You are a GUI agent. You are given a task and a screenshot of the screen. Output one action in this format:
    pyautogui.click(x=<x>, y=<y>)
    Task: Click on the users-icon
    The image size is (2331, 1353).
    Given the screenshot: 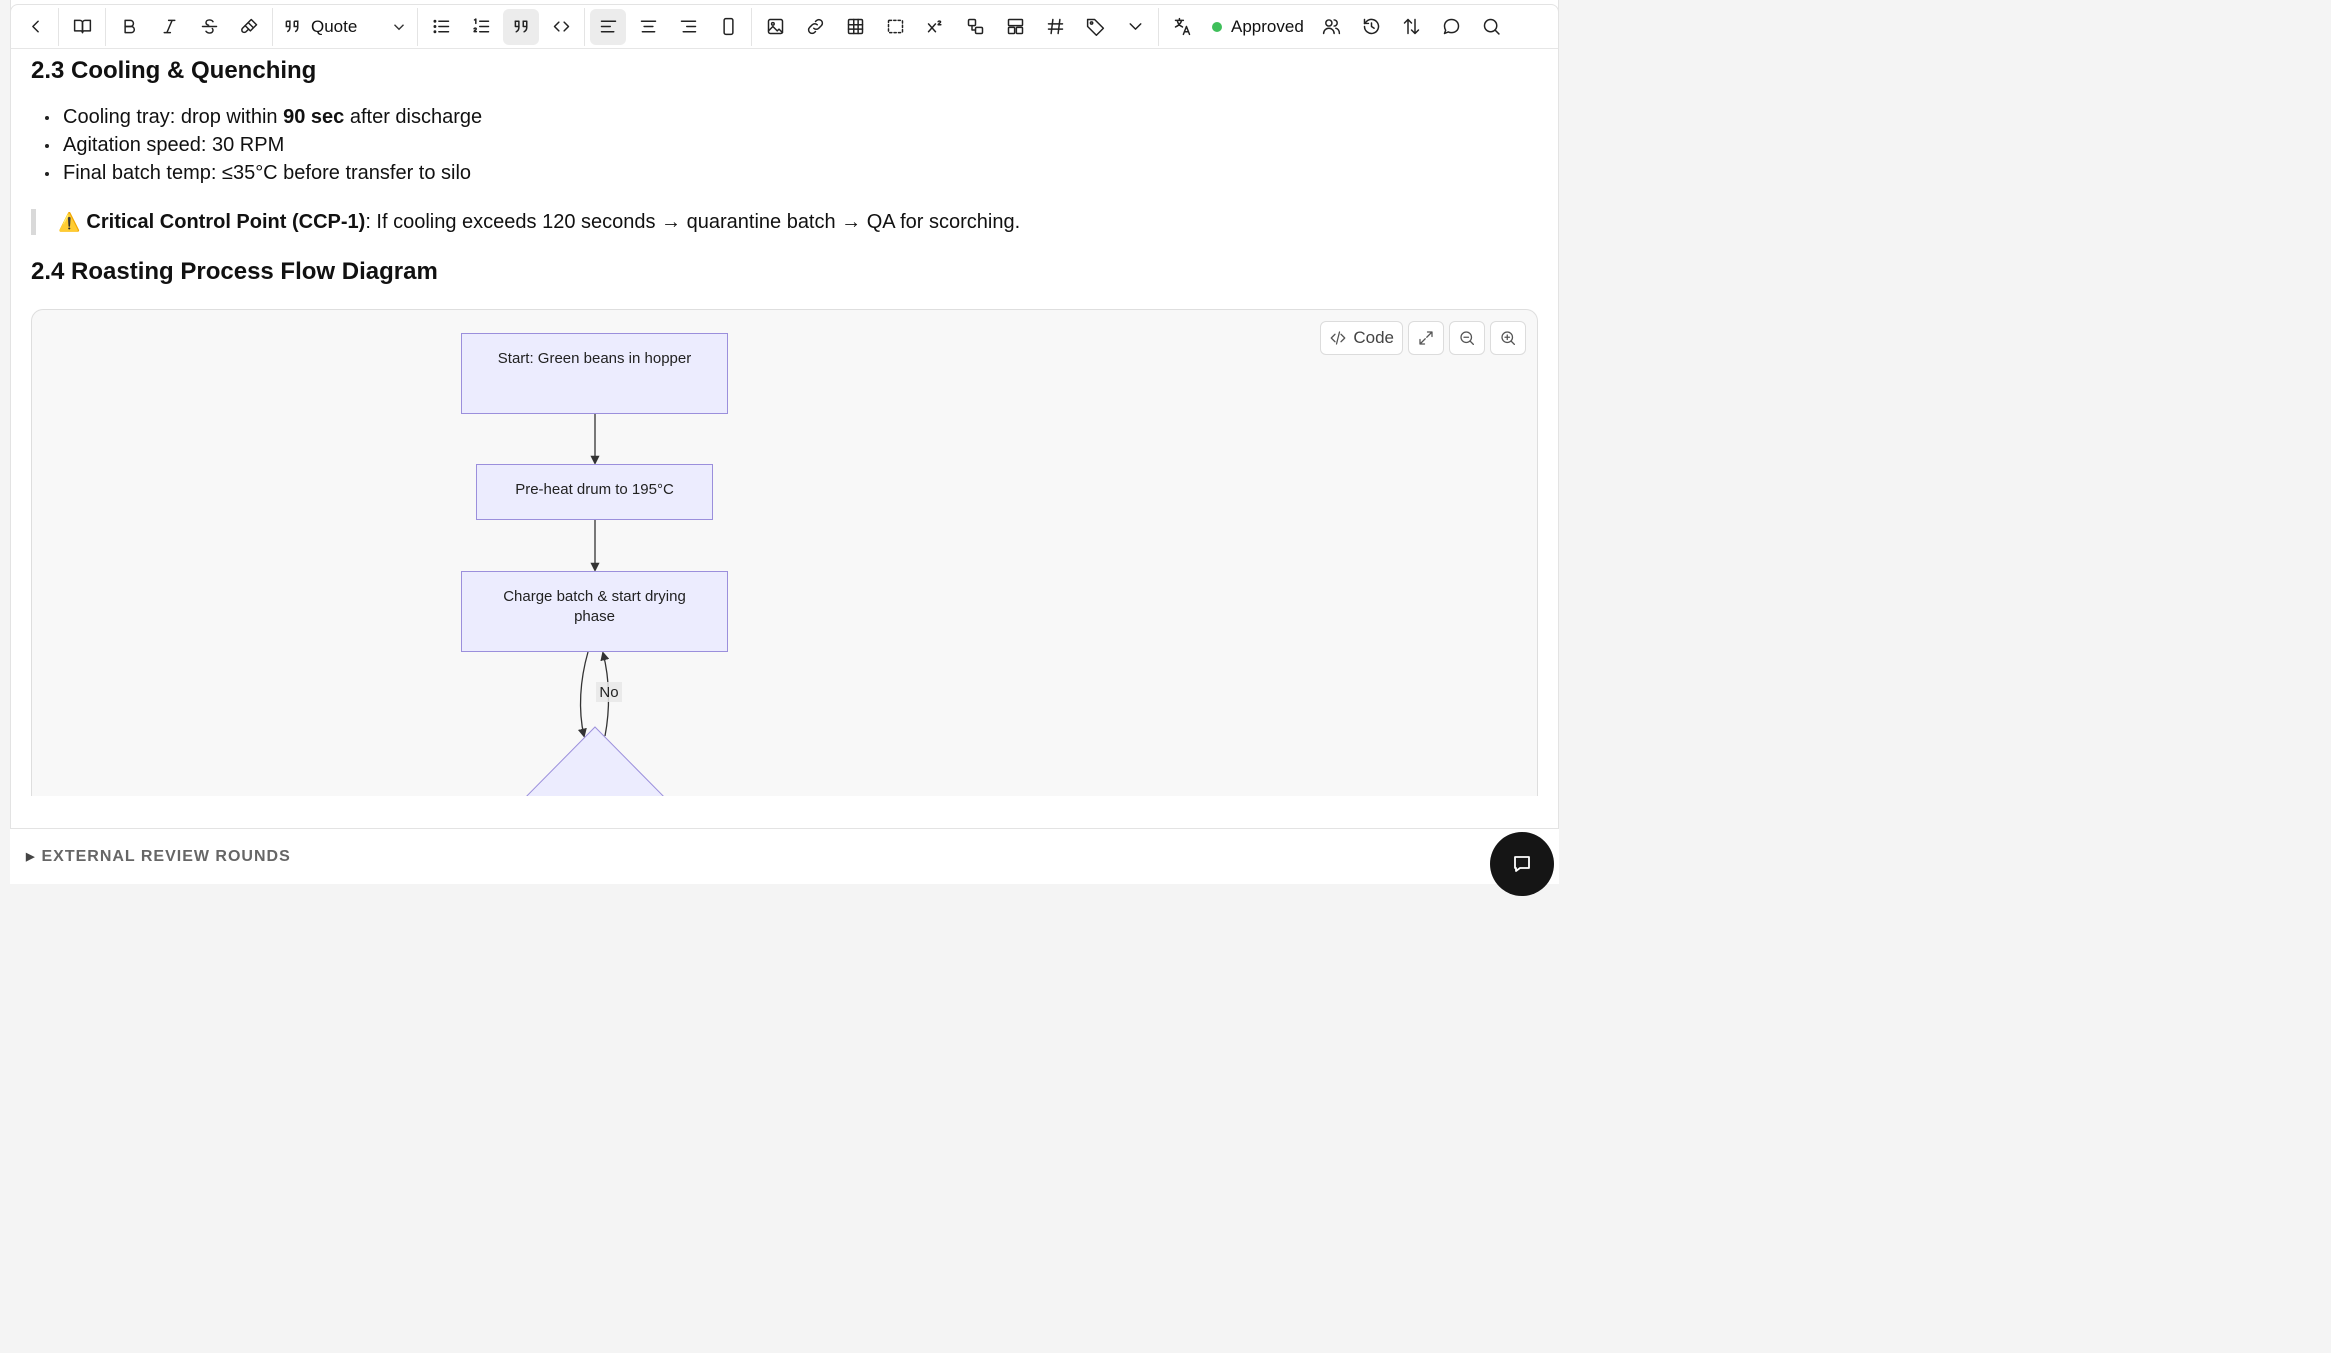 What is the action you would take?
    pyautogui.click(x=1332, y=27)
    